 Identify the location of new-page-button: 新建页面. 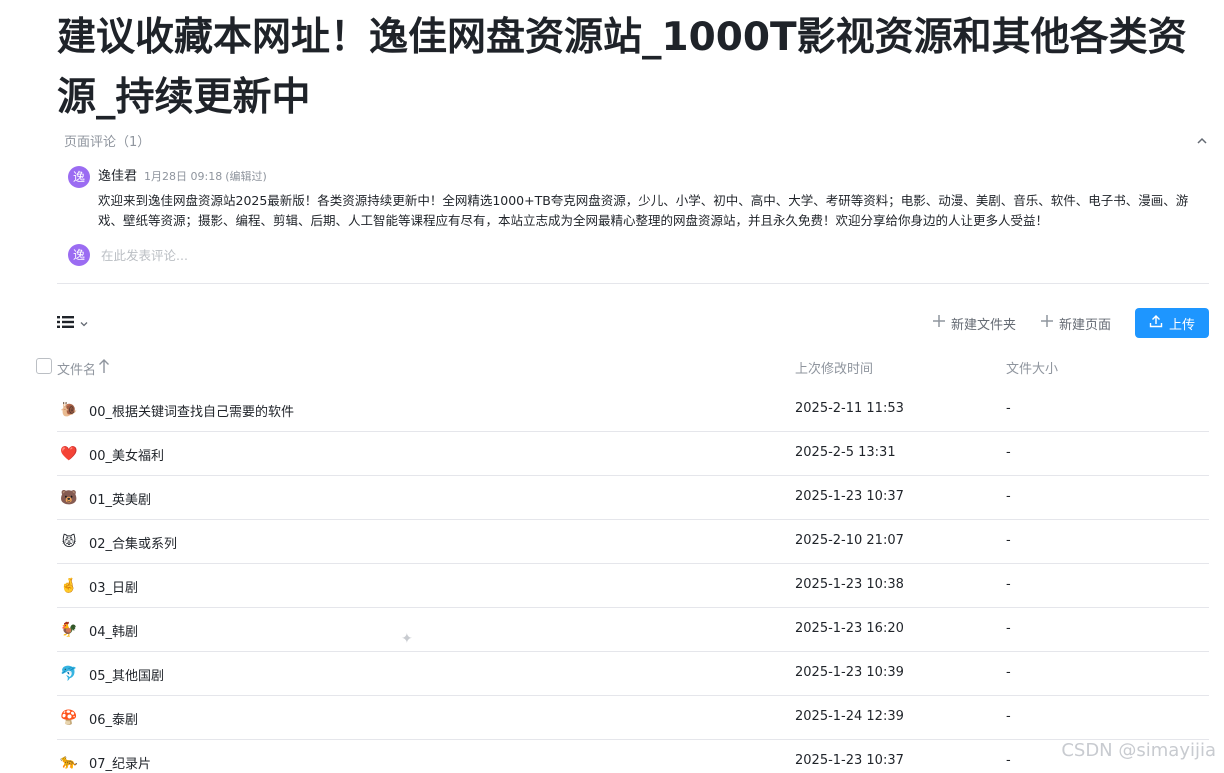
(1075, 323).